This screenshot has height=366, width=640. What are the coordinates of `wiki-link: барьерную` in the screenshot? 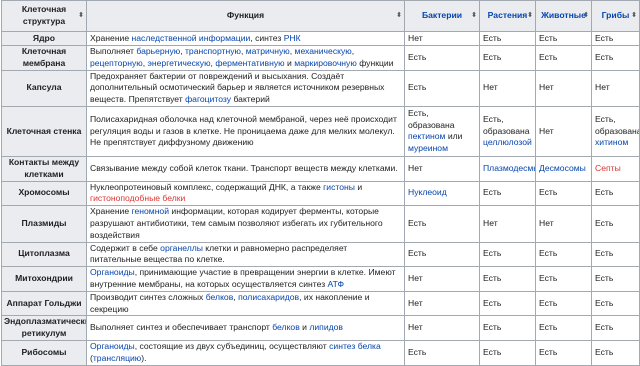 It's located at (158, 51).